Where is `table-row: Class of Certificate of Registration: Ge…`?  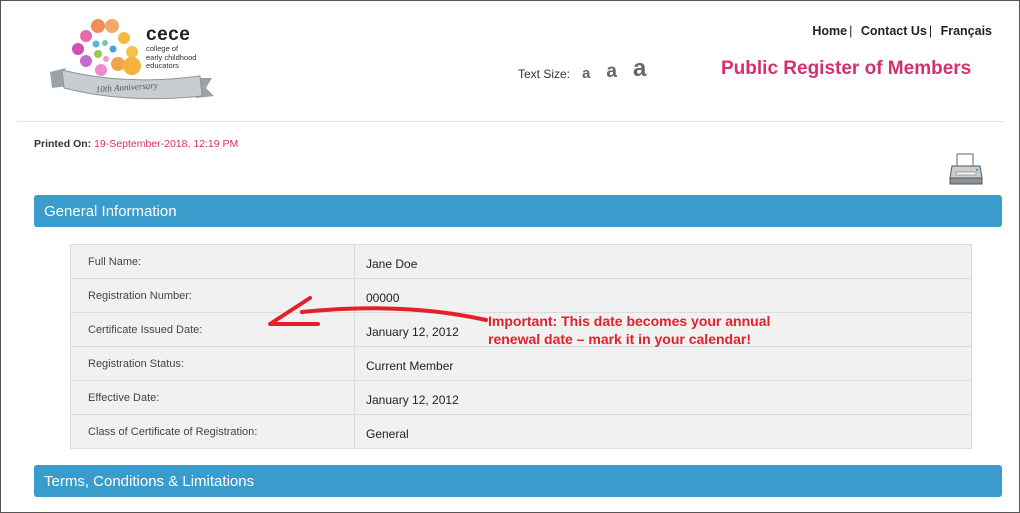 table-row: Class of Certificate of Registration: Ge… is located at coordinates (521, 431).